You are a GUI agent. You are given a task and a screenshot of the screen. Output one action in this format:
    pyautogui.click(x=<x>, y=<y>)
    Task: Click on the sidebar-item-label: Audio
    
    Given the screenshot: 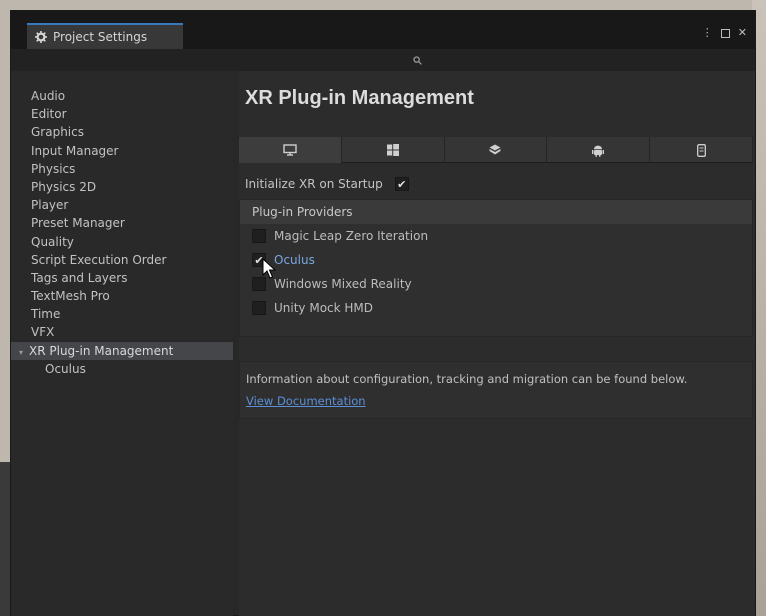 What is the action you would take?
    pyautogui.click(x=48, y=96)
    